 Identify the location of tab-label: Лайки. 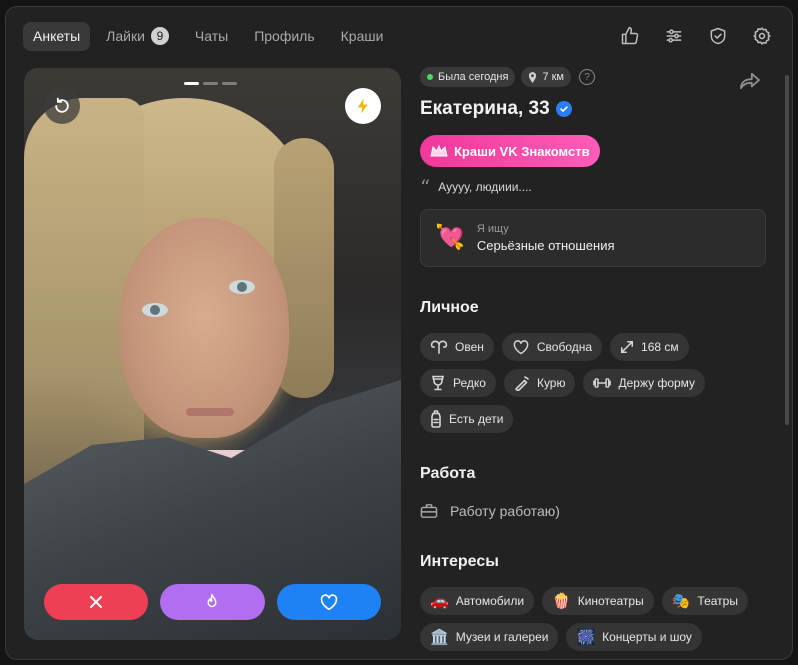
(125, 36).